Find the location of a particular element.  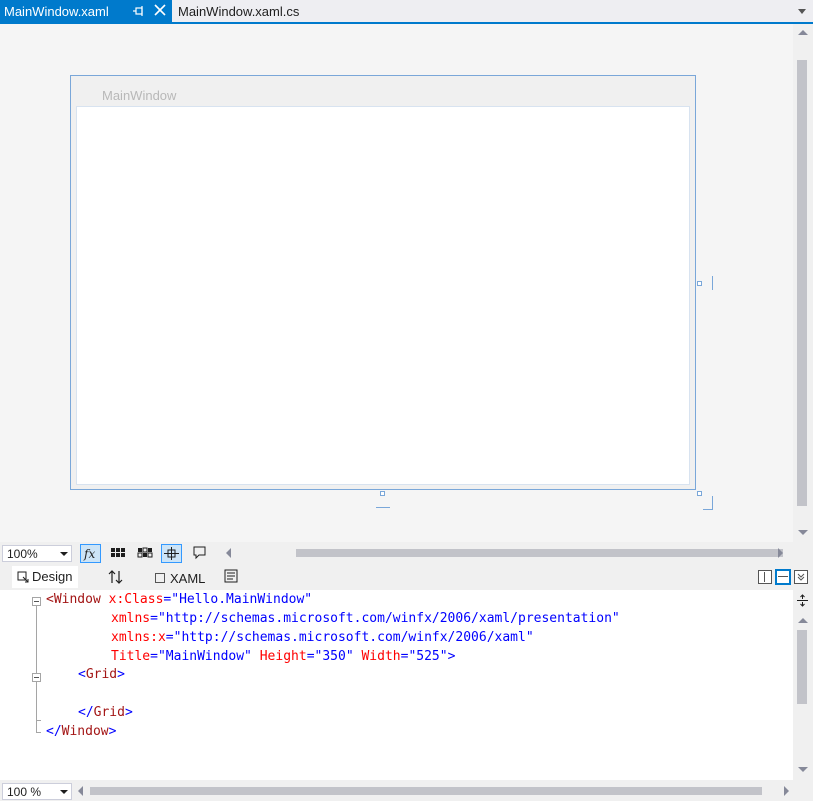

collapse-pane-icon is located at coordinates (801, 577).